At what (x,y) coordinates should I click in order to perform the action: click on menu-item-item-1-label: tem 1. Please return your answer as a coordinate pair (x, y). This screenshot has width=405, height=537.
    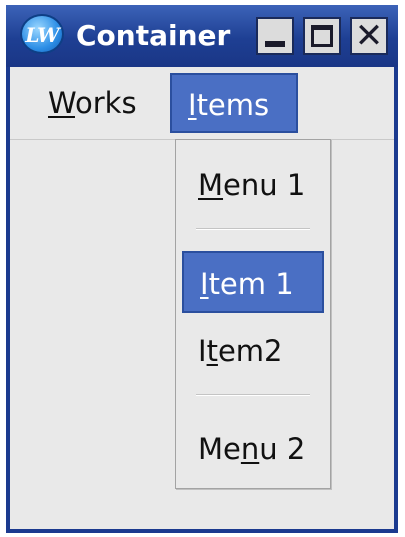
    Looking at the image, I should click on (251, 284).